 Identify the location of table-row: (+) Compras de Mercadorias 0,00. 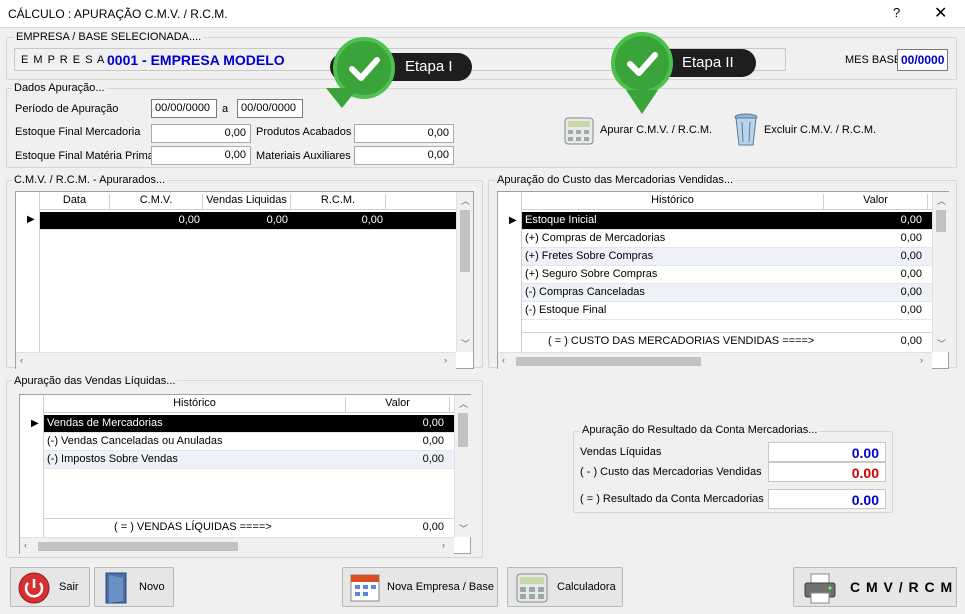
(727, 239).